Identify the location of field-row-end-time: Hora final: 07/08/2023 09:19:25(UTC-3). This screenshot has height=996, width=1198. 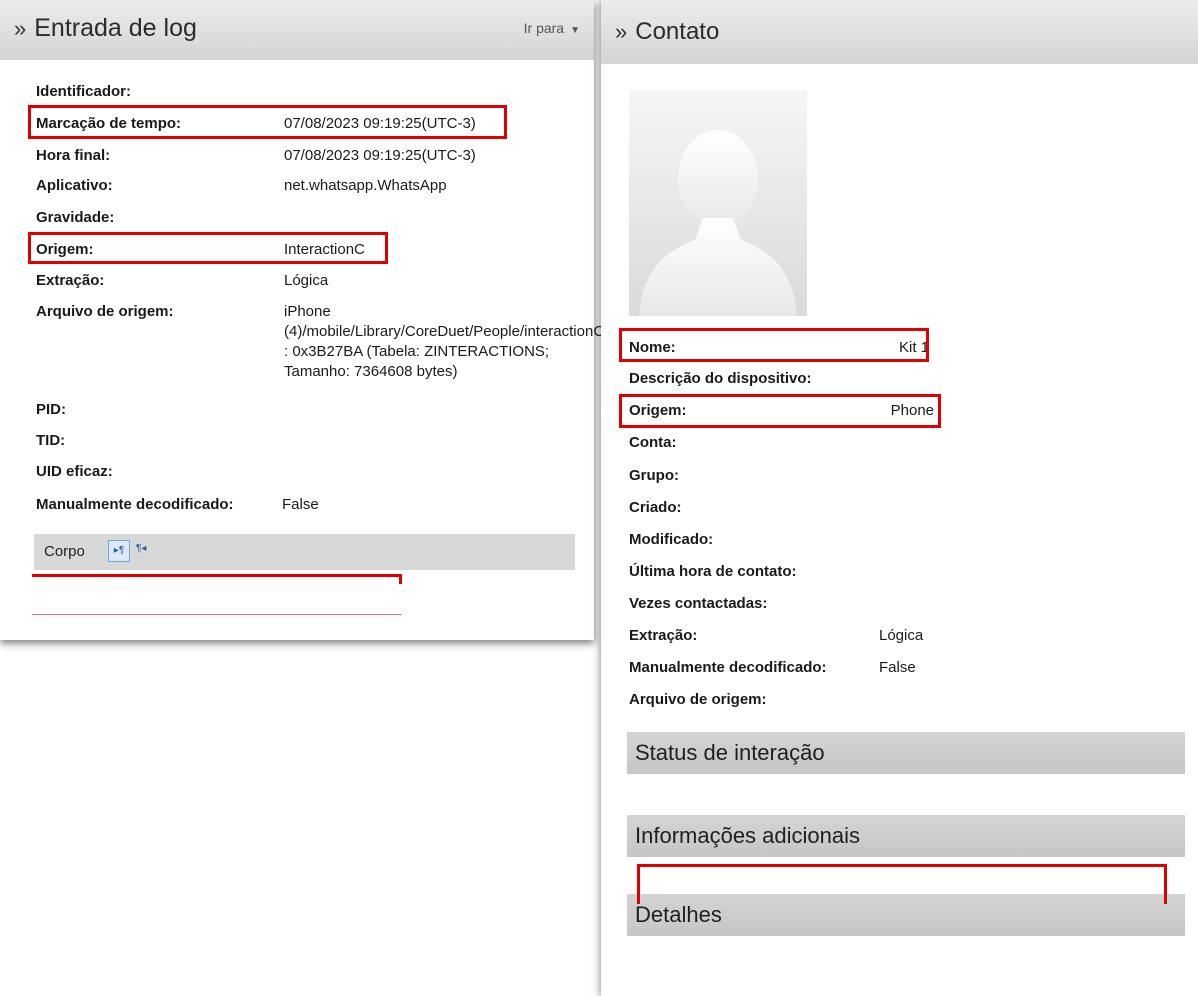
(256, 155).